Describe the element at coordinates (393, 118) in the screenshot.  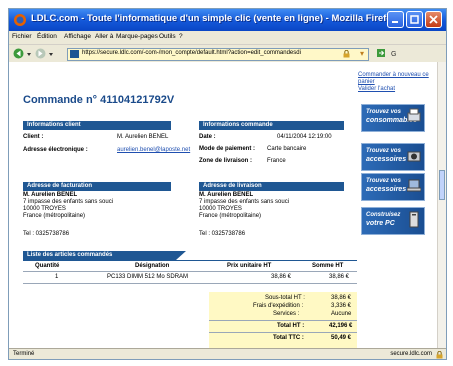
I see `promo-consommables: Trouvez vos consommables` at that location.